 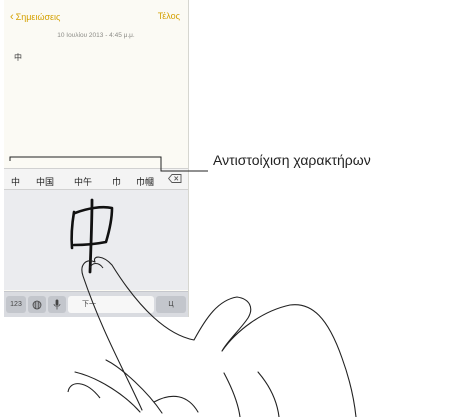 What do you see at coordinates (292, 160) in the screenshot?
I see `callout-label: Αντιστοίχιση χαρακτήρων` at bounding box center [292, 160].